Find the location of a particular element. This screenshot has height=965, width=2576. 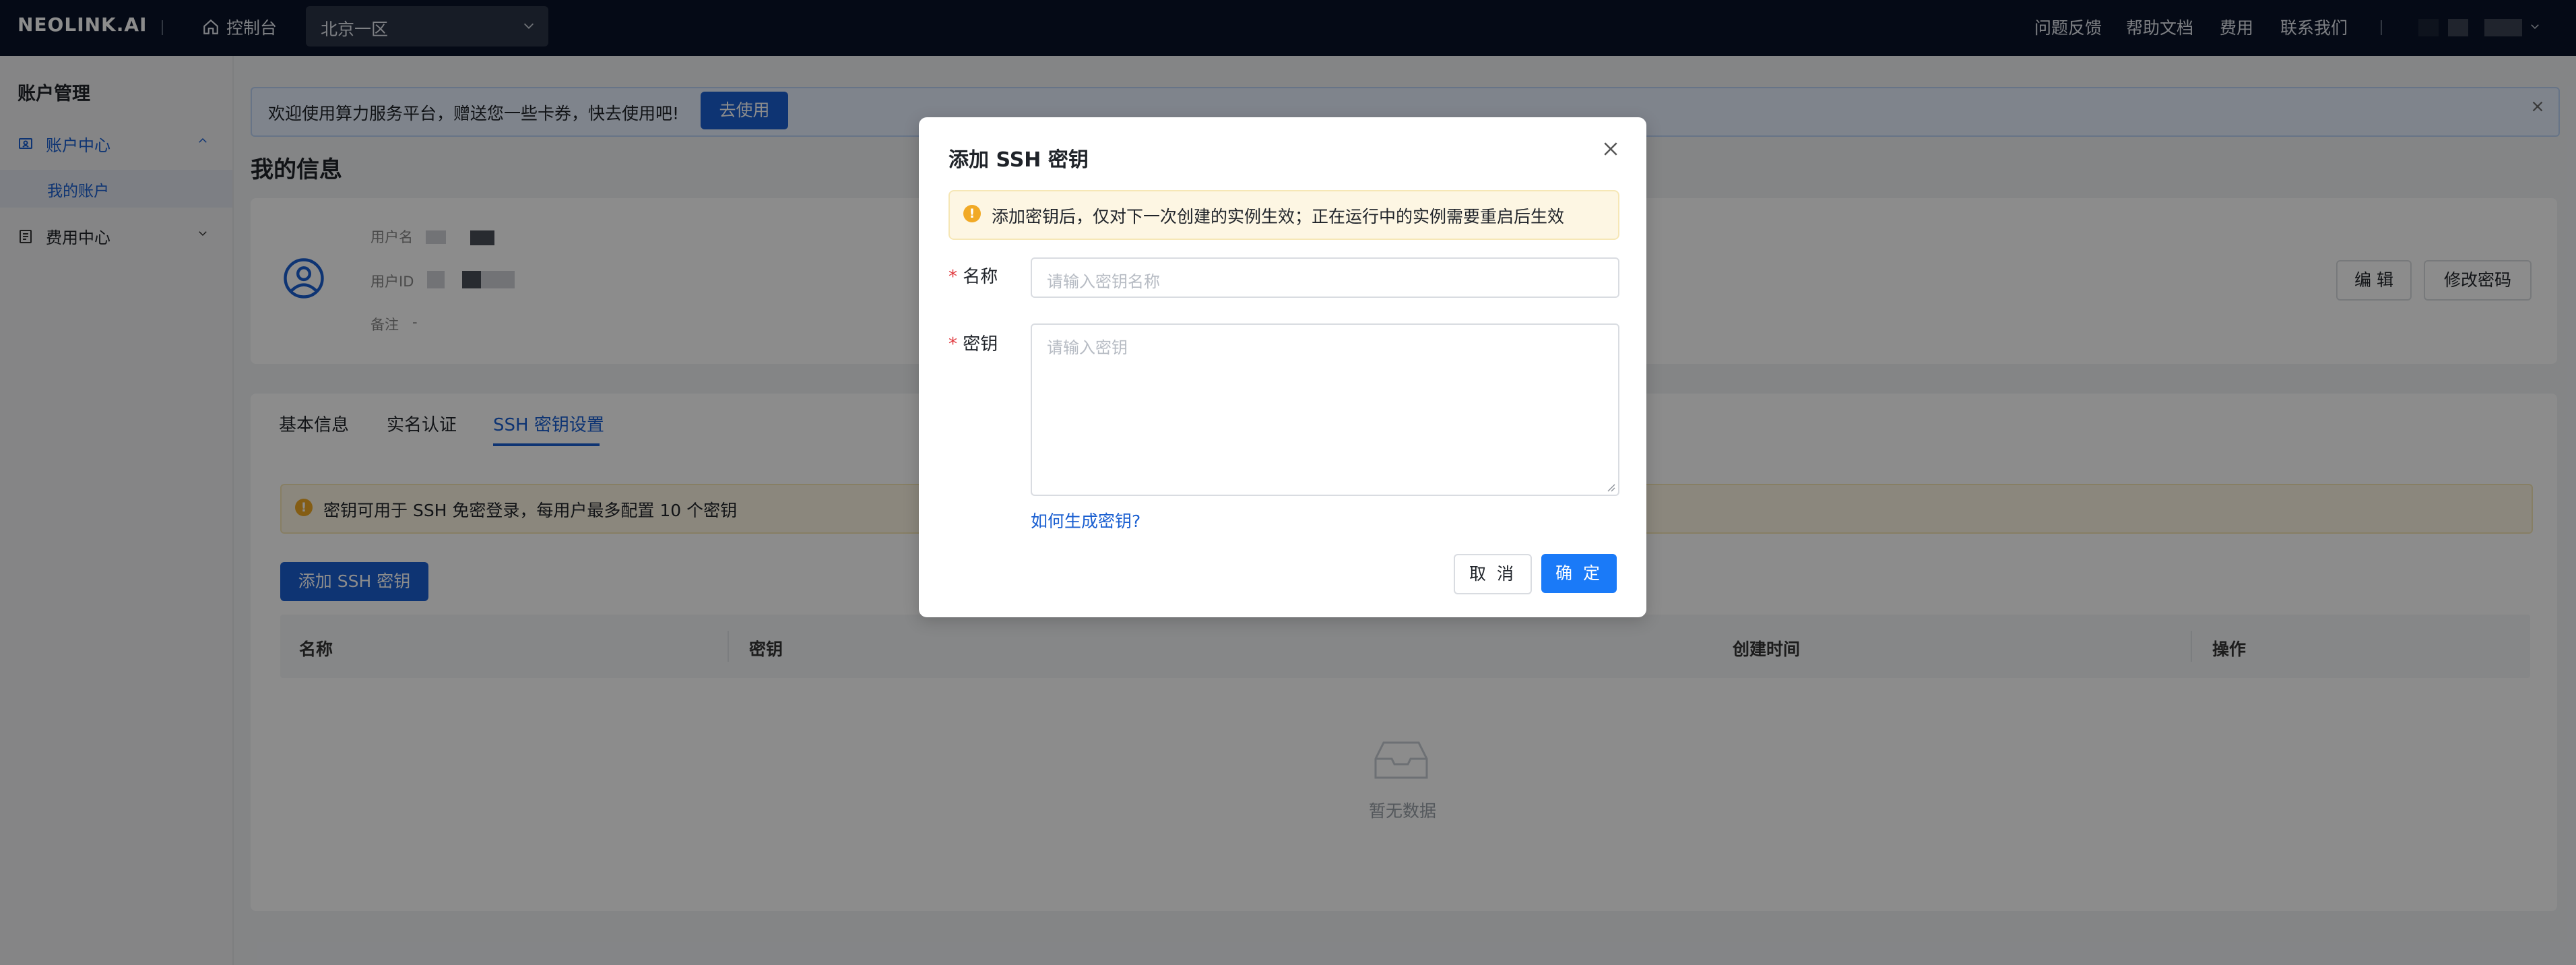

key-name-input: 请输入密钥名称 is located at coordinates (1325, 277).